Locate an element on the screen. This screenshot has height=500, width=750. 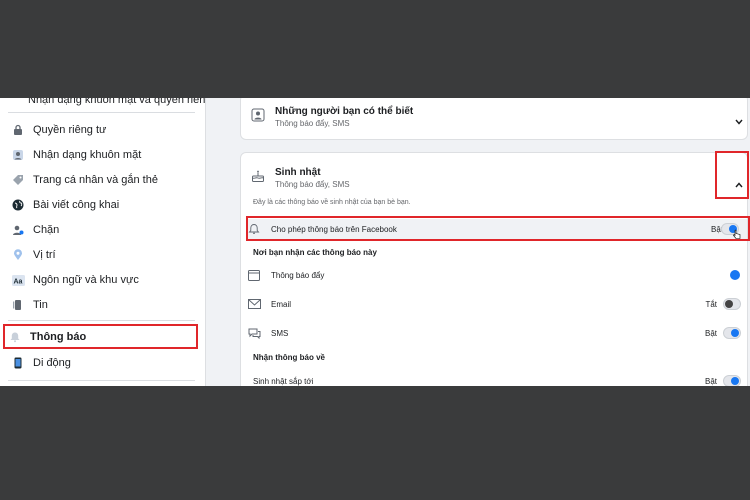
language-icon: Aa is located at coordinates (18, 280).